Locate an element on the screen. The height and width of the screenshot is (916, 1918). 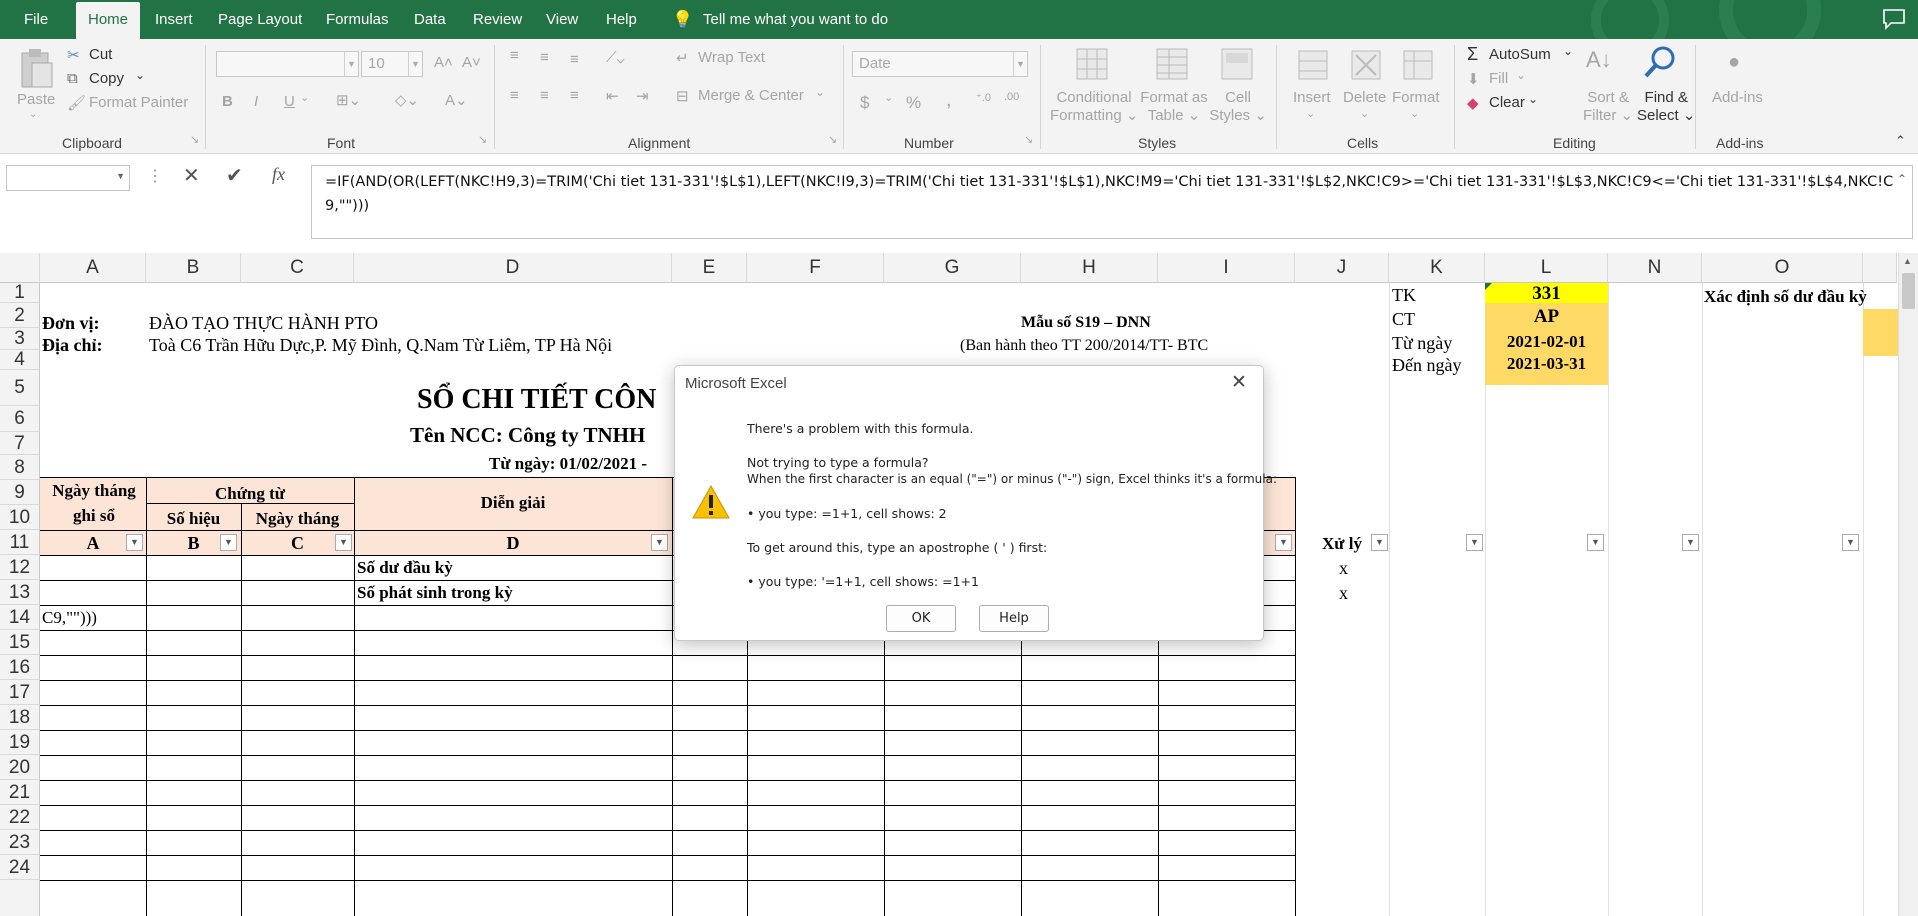
scroll-up-icon: ▲ is located at coordinates (1907, 261).